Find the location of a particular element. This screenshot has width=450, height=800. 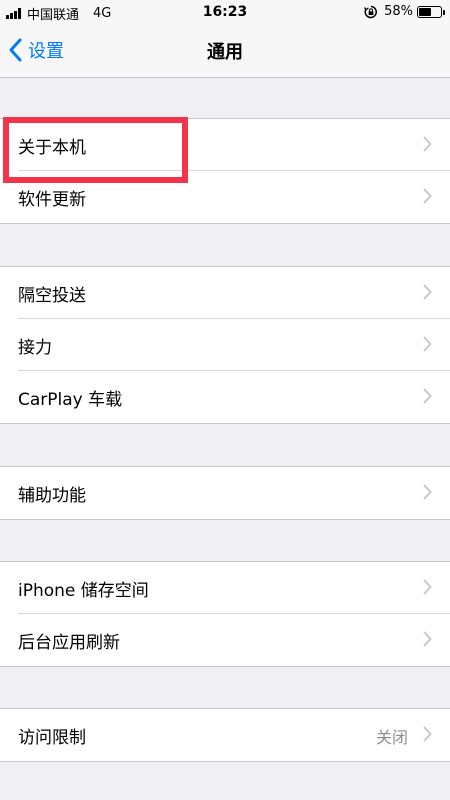

status-bar: 中国联通 4G 16:23 58% is located at coordinates (225, 12).